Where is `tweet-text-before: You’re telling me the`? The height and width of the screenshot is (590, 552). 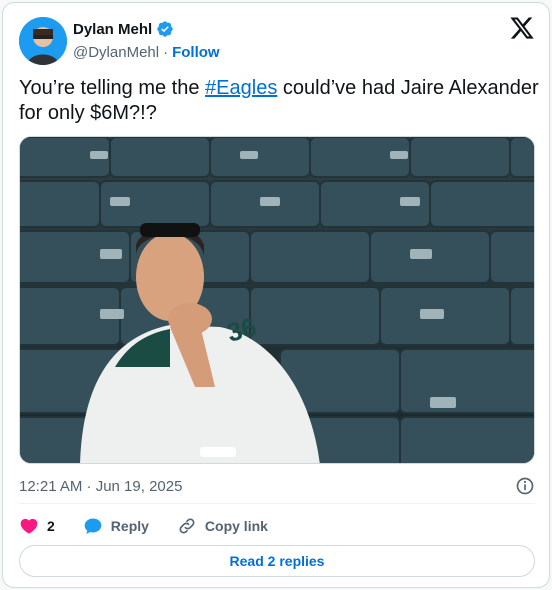 tweet-text-before: You’re telling me the is located at coordinates (112, 88).